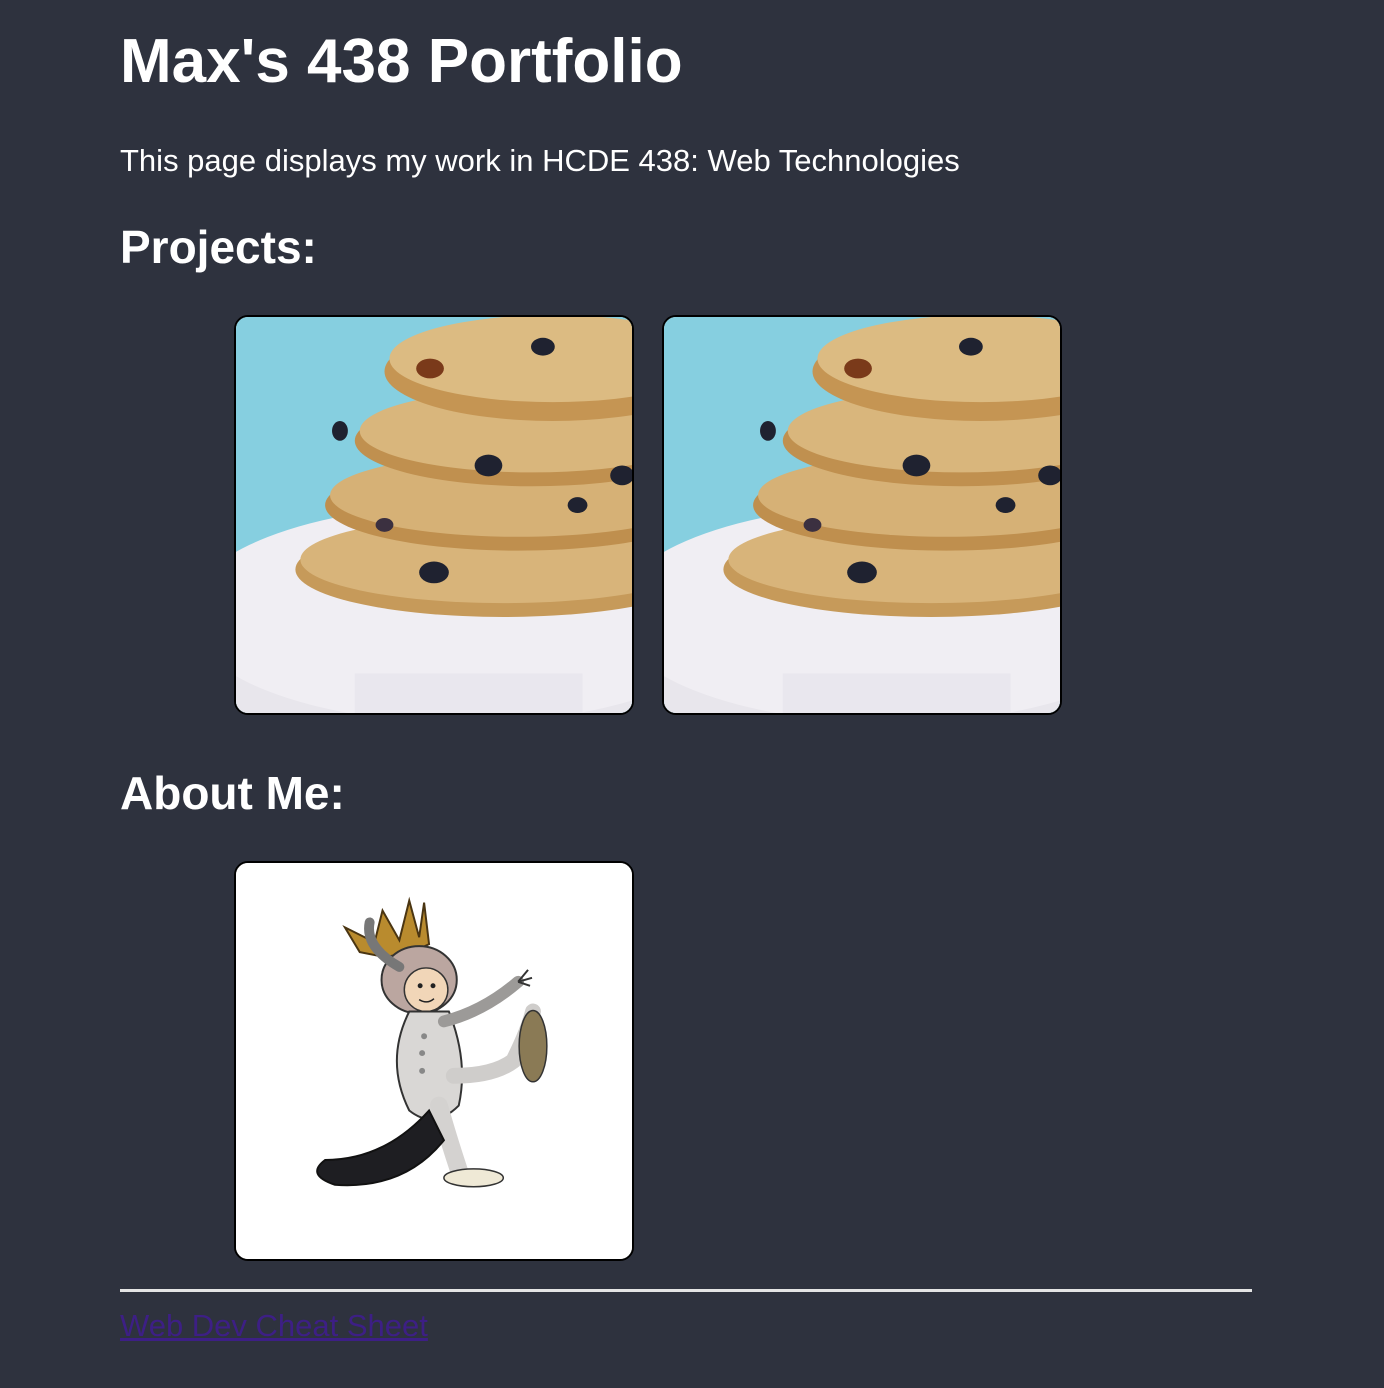  I want to click on projects-heading: Projects:, so click(218, 247).